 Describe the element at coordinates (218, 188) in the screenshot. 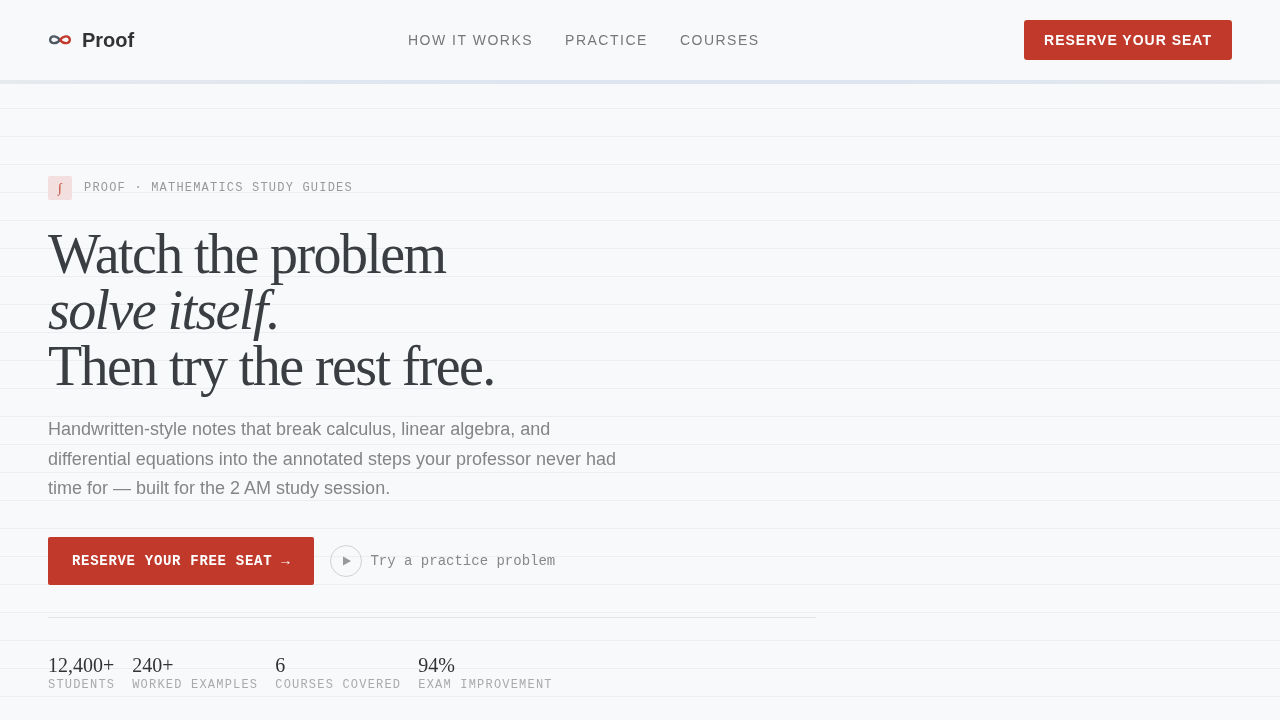

I see `eyebrow-text: PROOF · MATHEMATICS STUDY GUIDES` at that location.